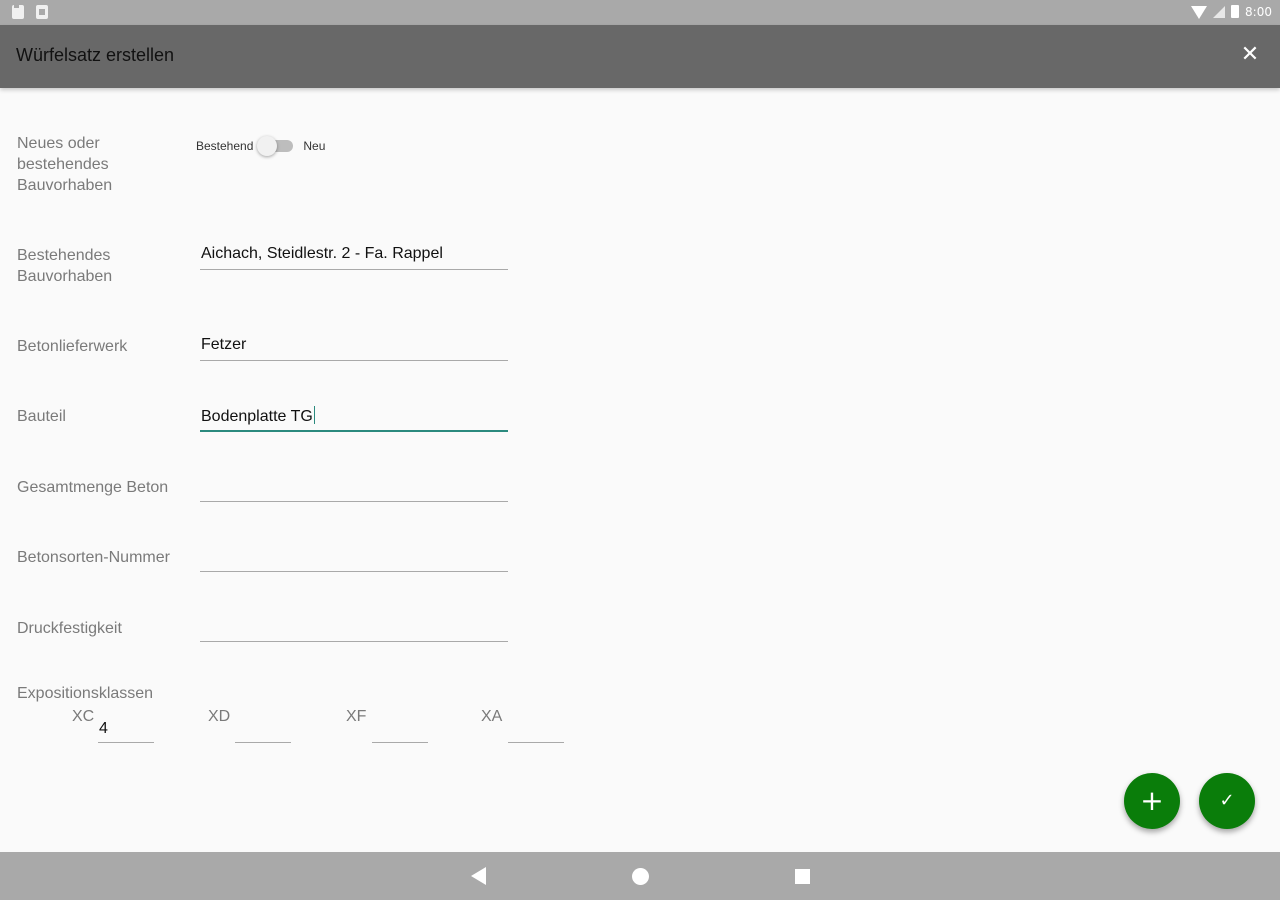  Describe the element at coordinates (354, 347) in the screenshot. I see `concrete-plant-field: Fetzer` at that location.